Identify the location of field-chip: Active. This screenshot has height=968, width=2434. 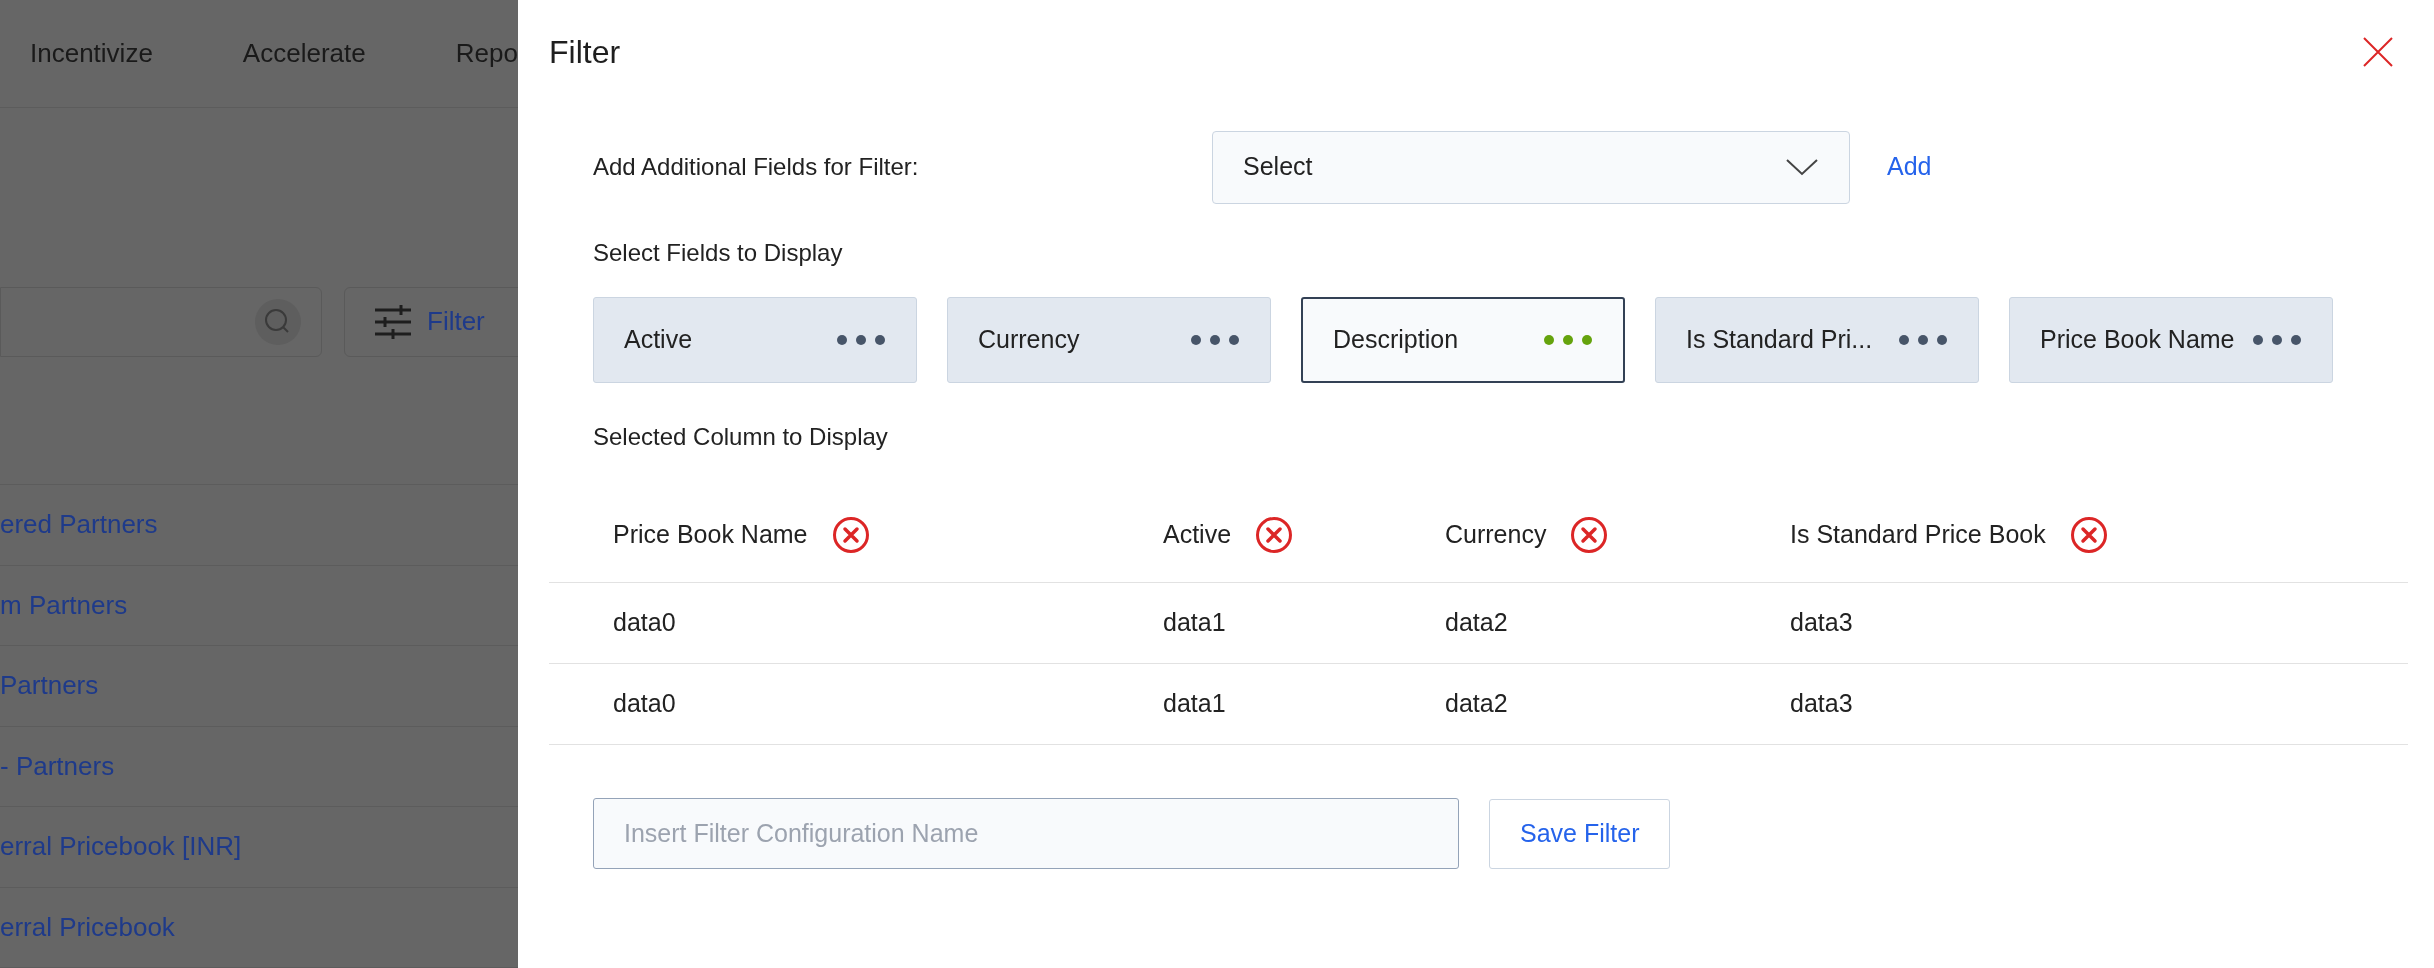
(755, 340).